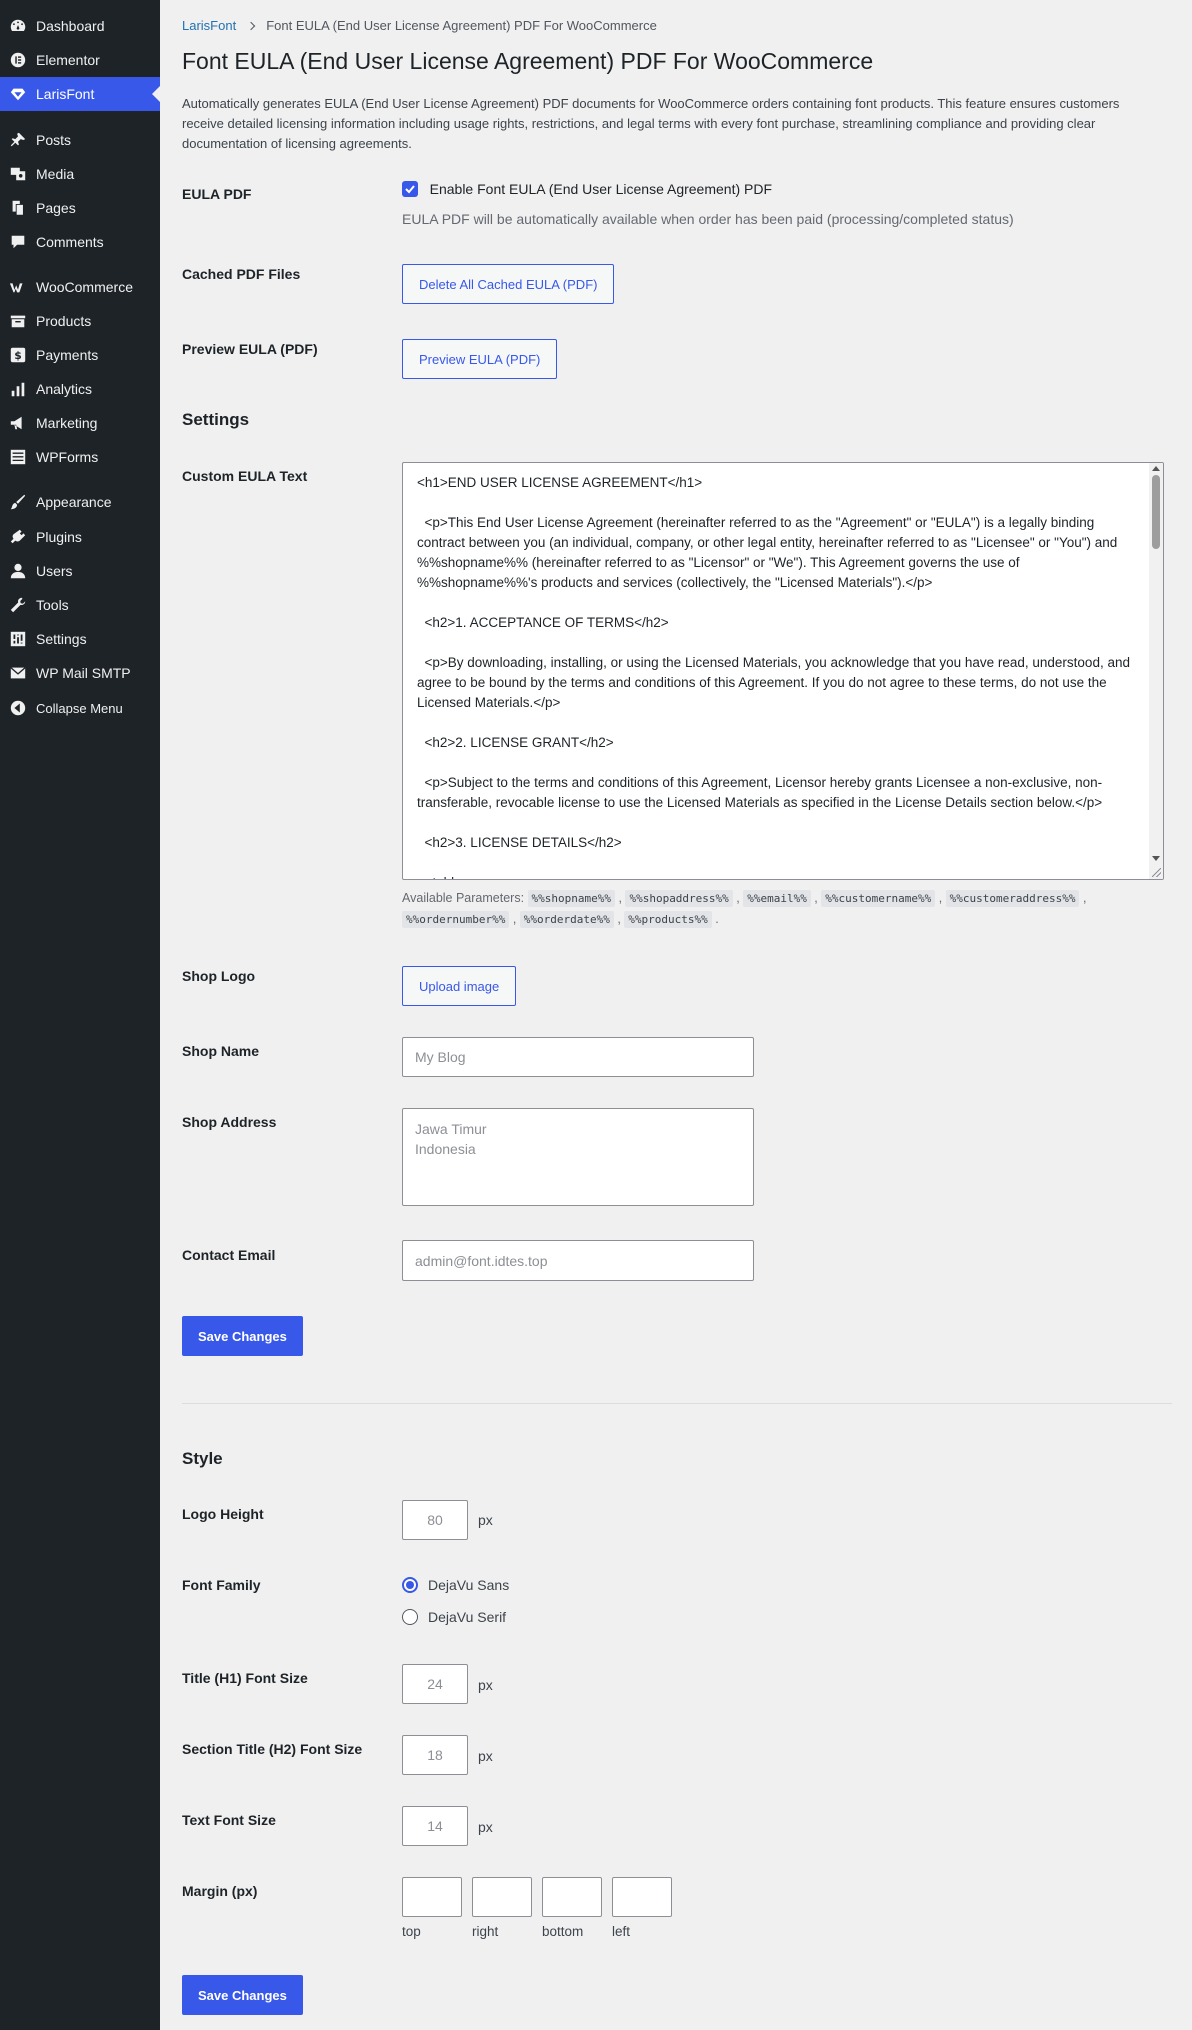 This screenshot has width=1192, height=2030. Describe the element at coordinates (677, 1403) in the screenshot. I see `section-divider` at that location.